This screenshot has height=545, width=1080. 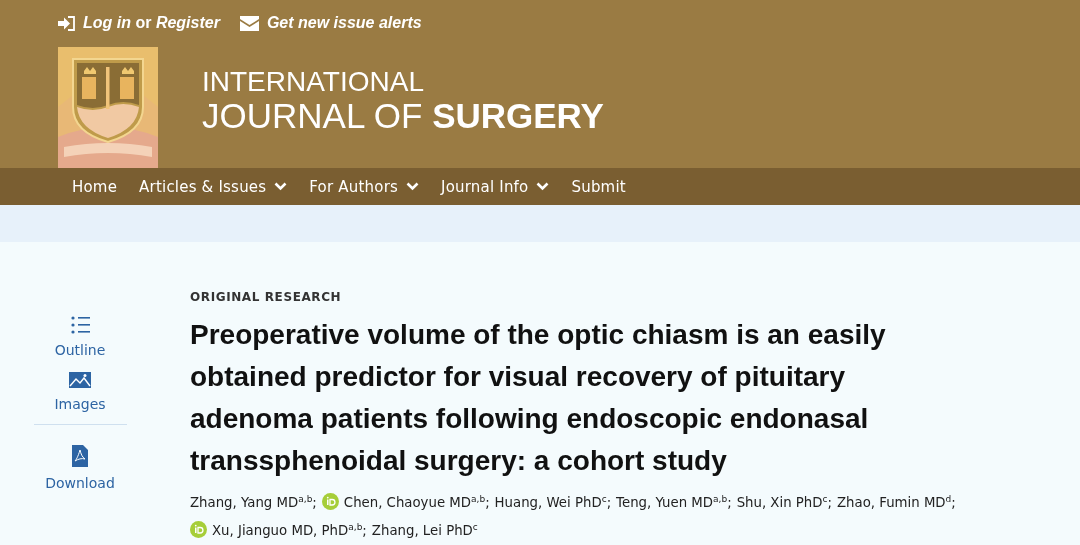 What do you see at coordinates (313, 81) in the screenshot?
I see `journal-title-line: INTERNATIONAL` at bounding box center [313, 81].